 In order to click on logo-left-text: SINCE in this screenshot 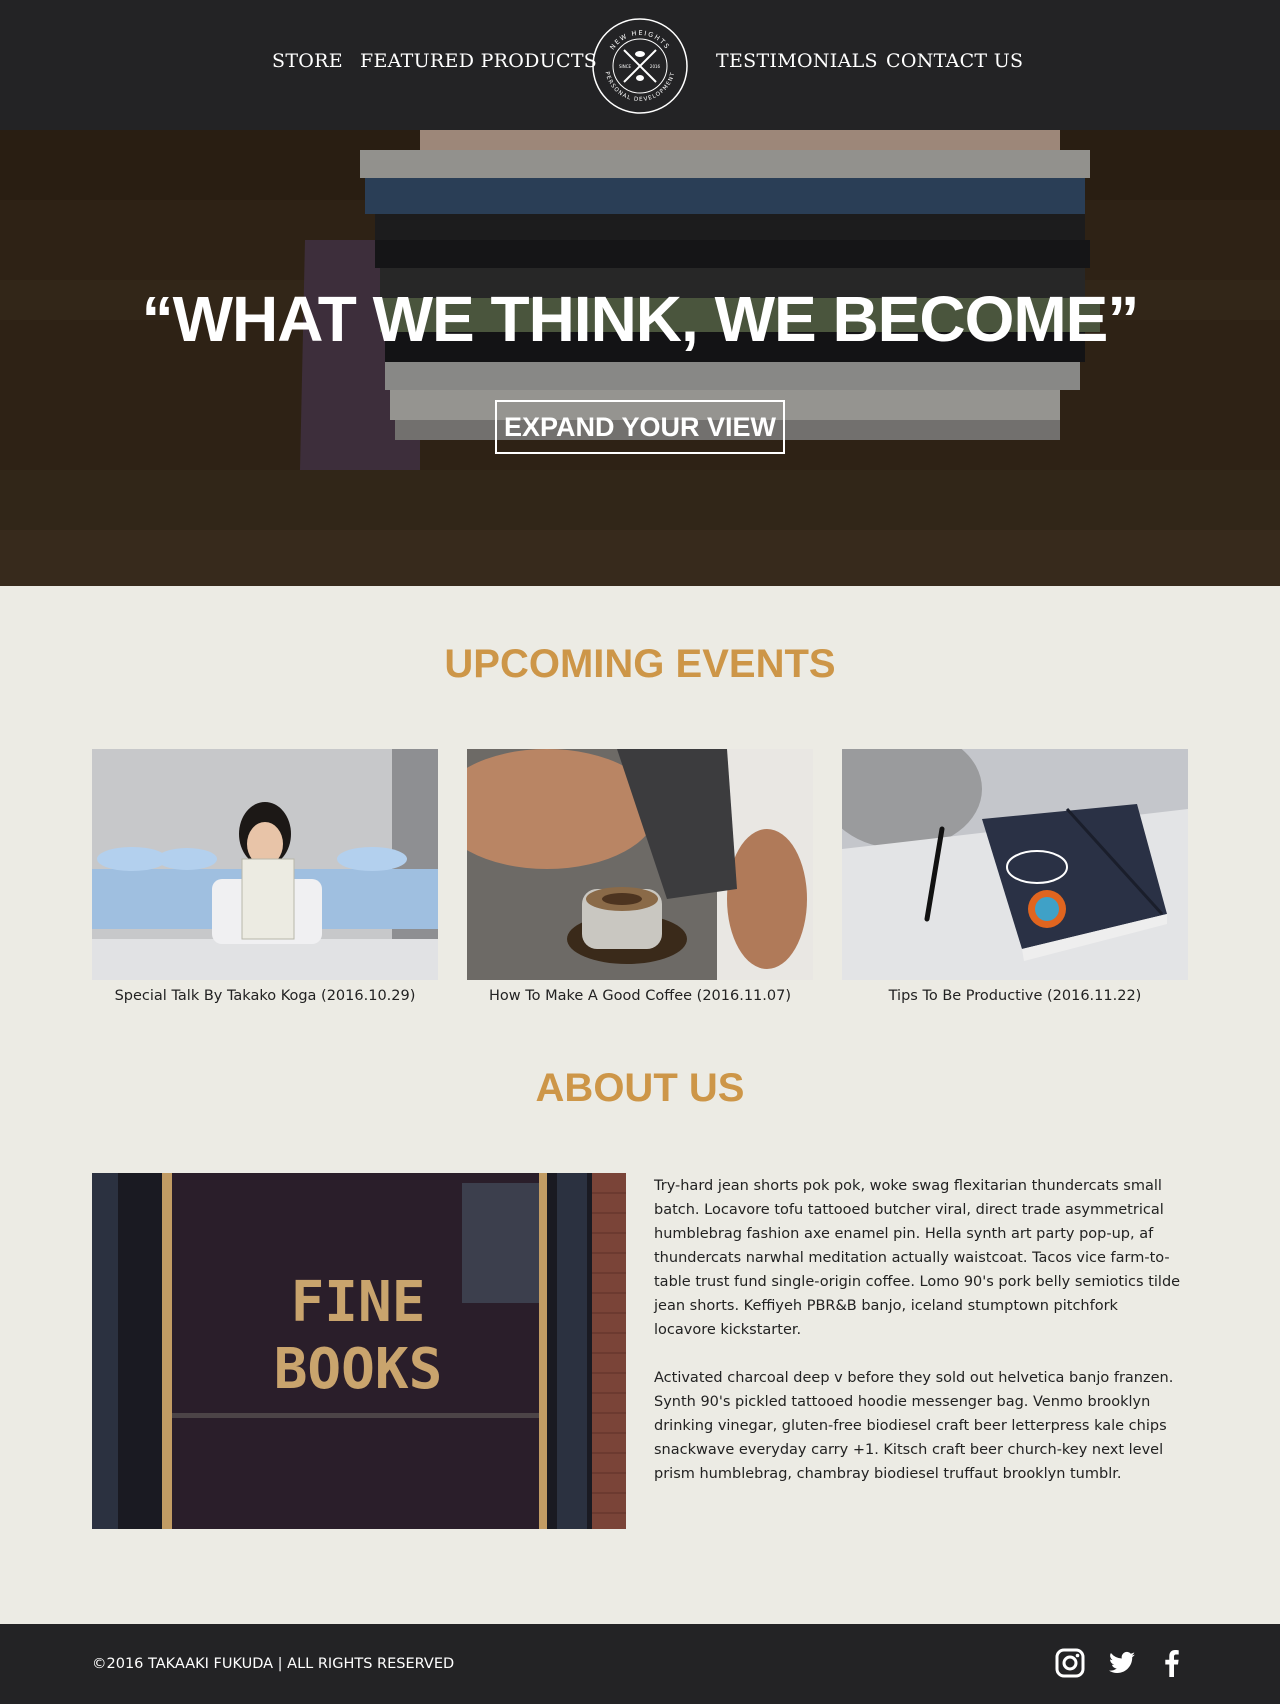, I will do `click(625, 66)`.